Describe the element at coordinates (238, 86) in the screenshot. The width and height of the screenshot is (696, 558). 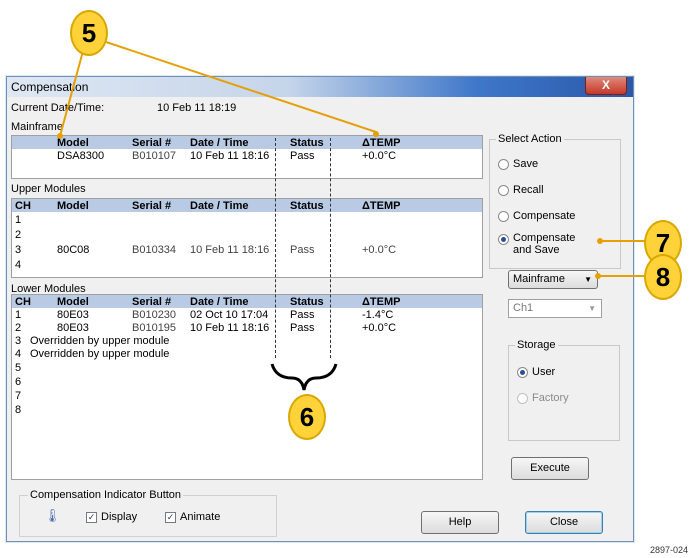
I see `callout-leader-5b` at that location.